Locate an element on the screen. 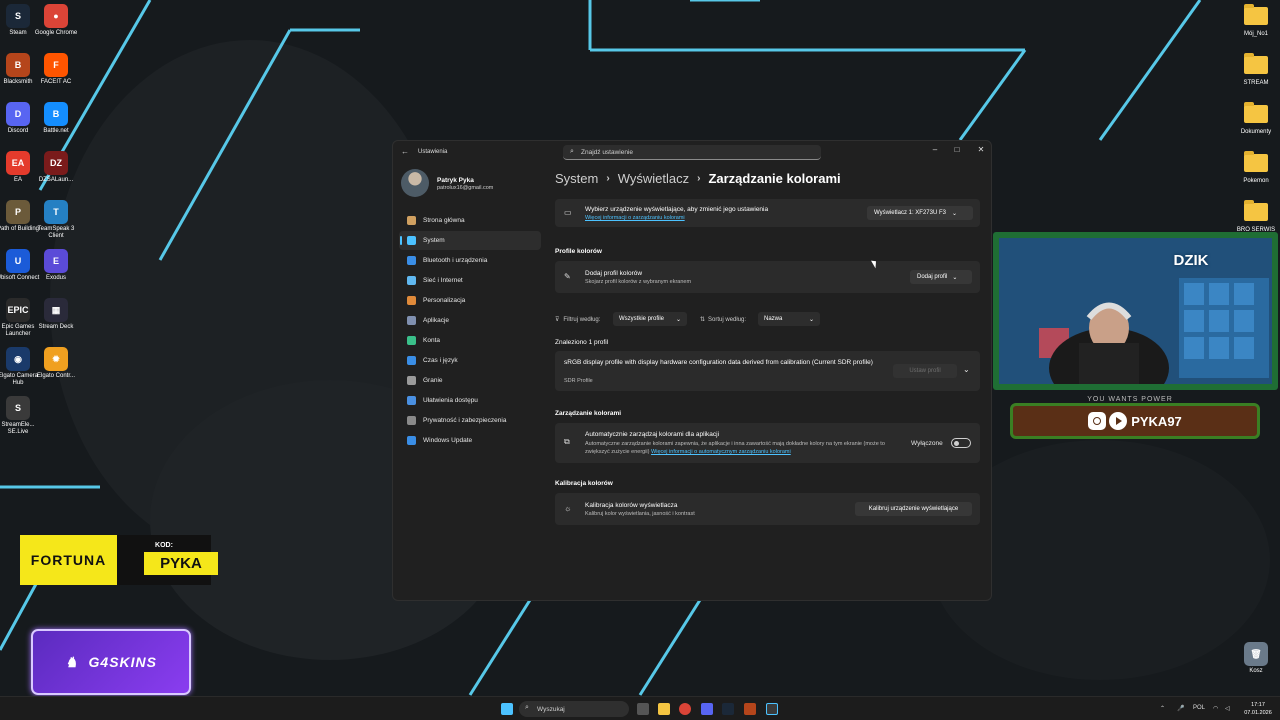 The image size is (1280, 720). sort-icon: ⇅ is located at coordinates (703, 320).